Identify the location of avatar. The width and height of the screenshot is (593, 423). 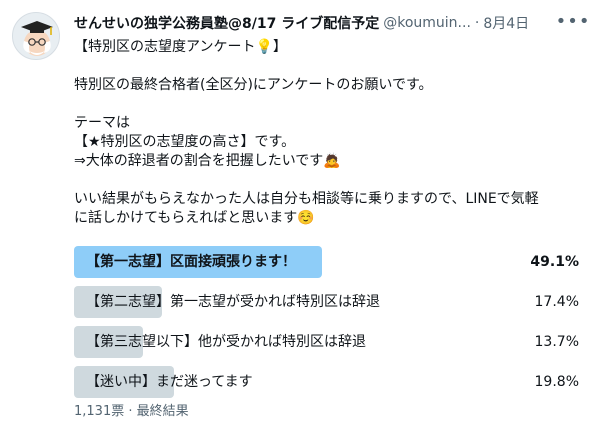
(36, 36).